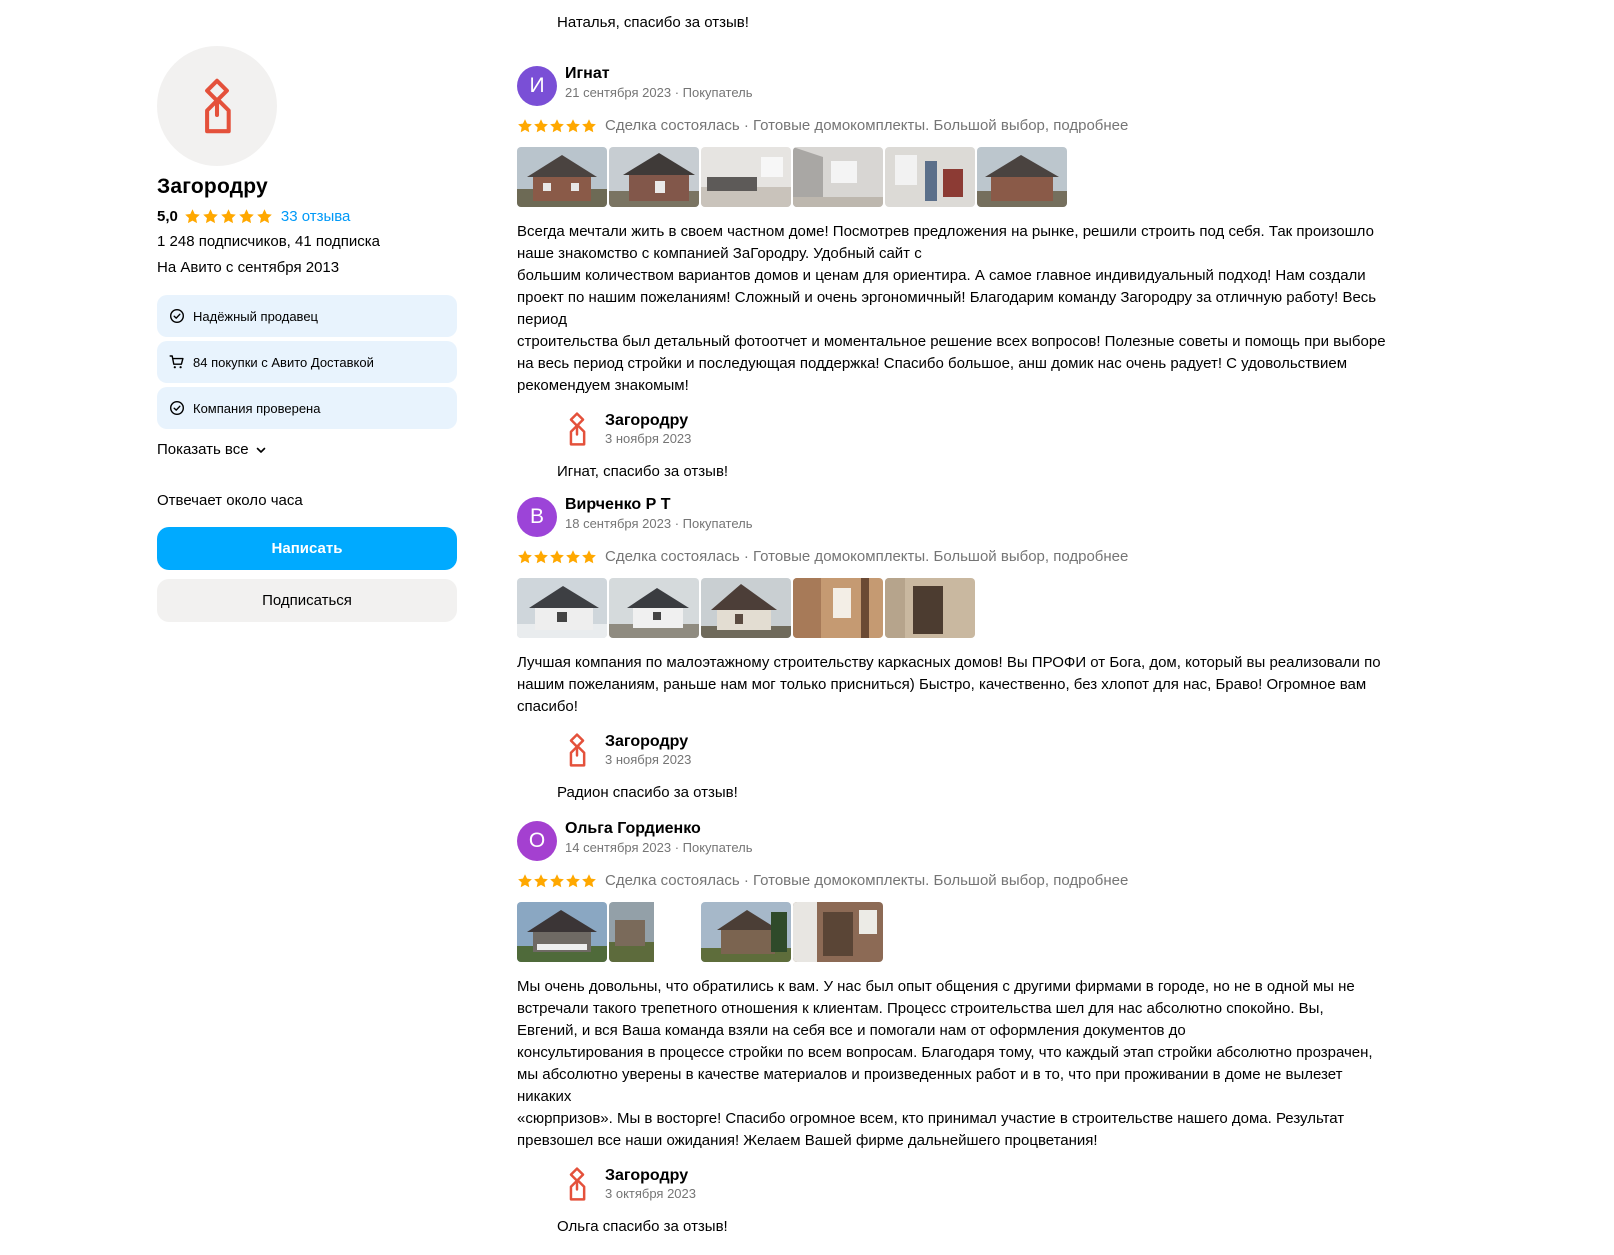  Describe the element at coordinates (167, 216) in the screenshot. I see `rating-value: 5,0` at that location.